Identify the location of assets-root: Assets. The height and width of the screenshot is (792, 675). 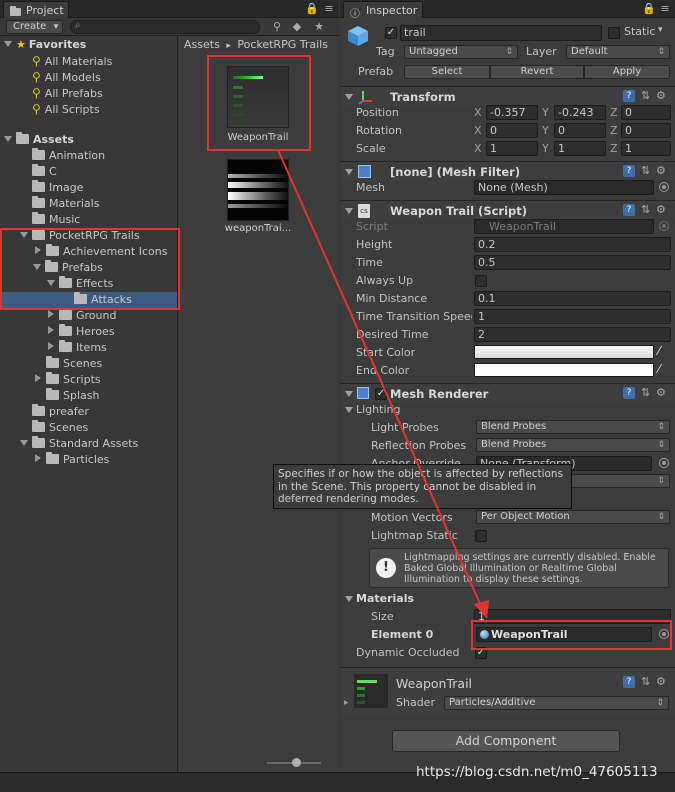
(39, 140).